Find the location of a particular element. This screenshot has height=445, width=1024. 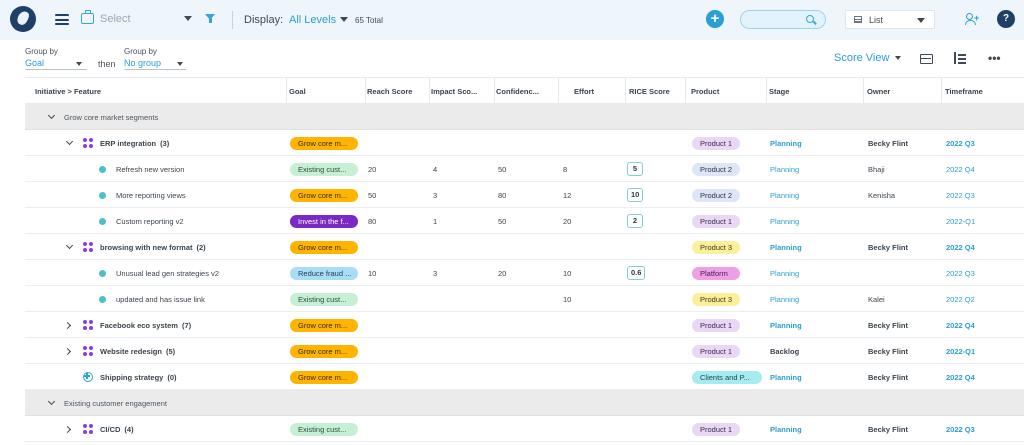

effort-score: 20 is located at coordinates (567, 221).